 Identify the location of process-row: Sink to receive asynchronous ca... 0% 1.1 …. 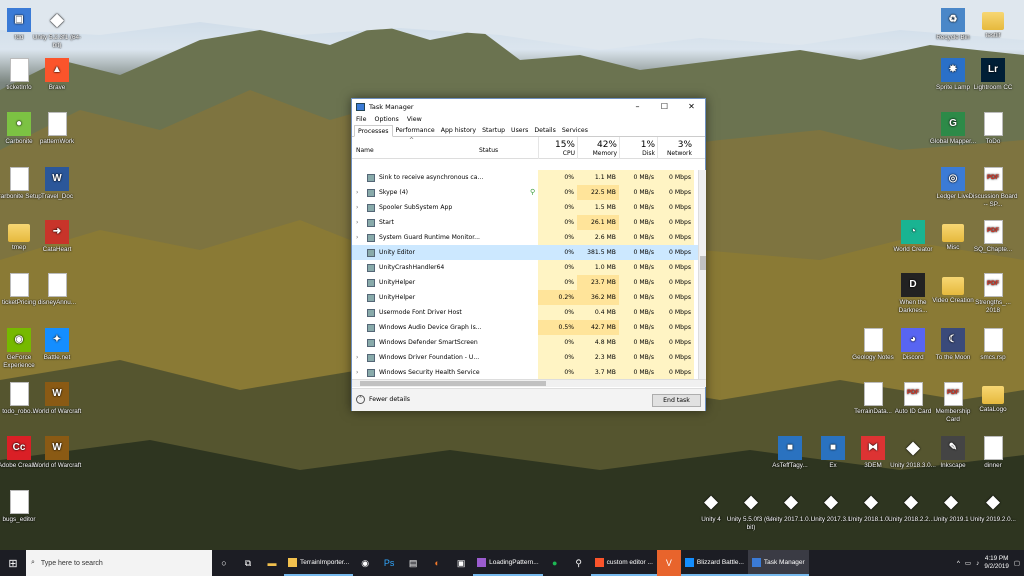
(525, 177).